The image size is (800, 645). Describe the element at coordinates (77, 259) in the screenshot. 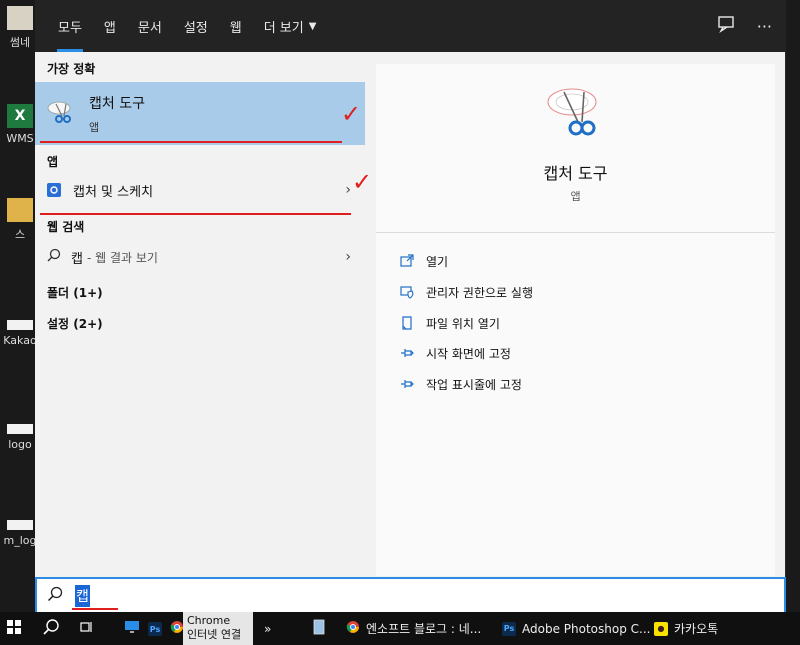

I see `web-query-text: 캡` at that location.